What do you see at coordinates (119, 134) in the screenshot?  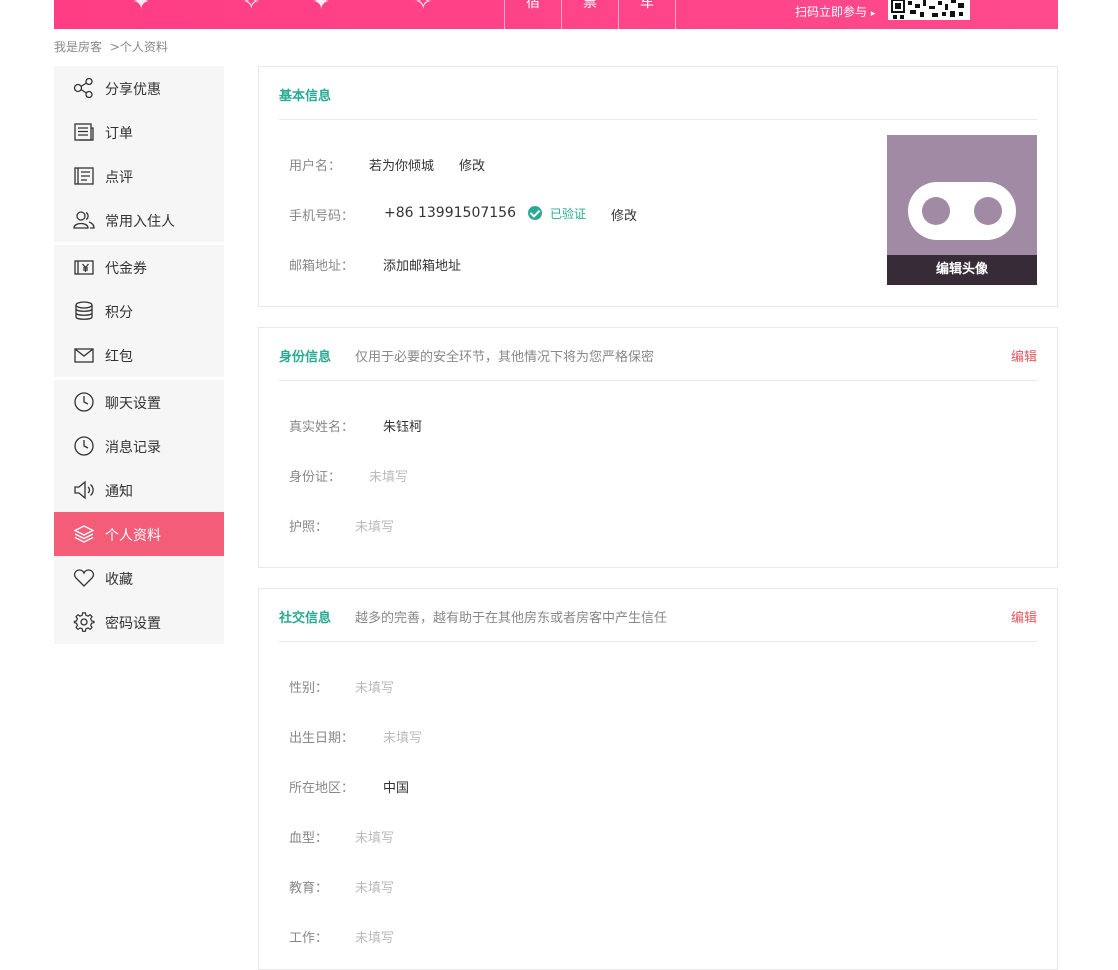 I see `sidebar-item-label: 订单` at bounding box center [119, 134].